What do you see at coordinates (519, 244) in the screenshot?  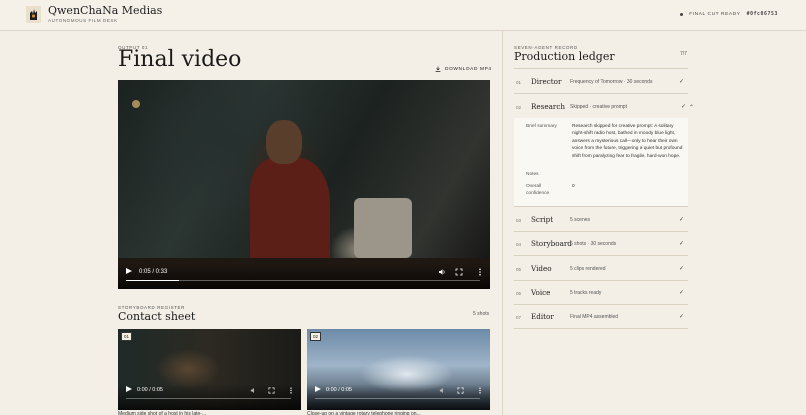 I see `row-number: 04` at bounding box center [519, 244].